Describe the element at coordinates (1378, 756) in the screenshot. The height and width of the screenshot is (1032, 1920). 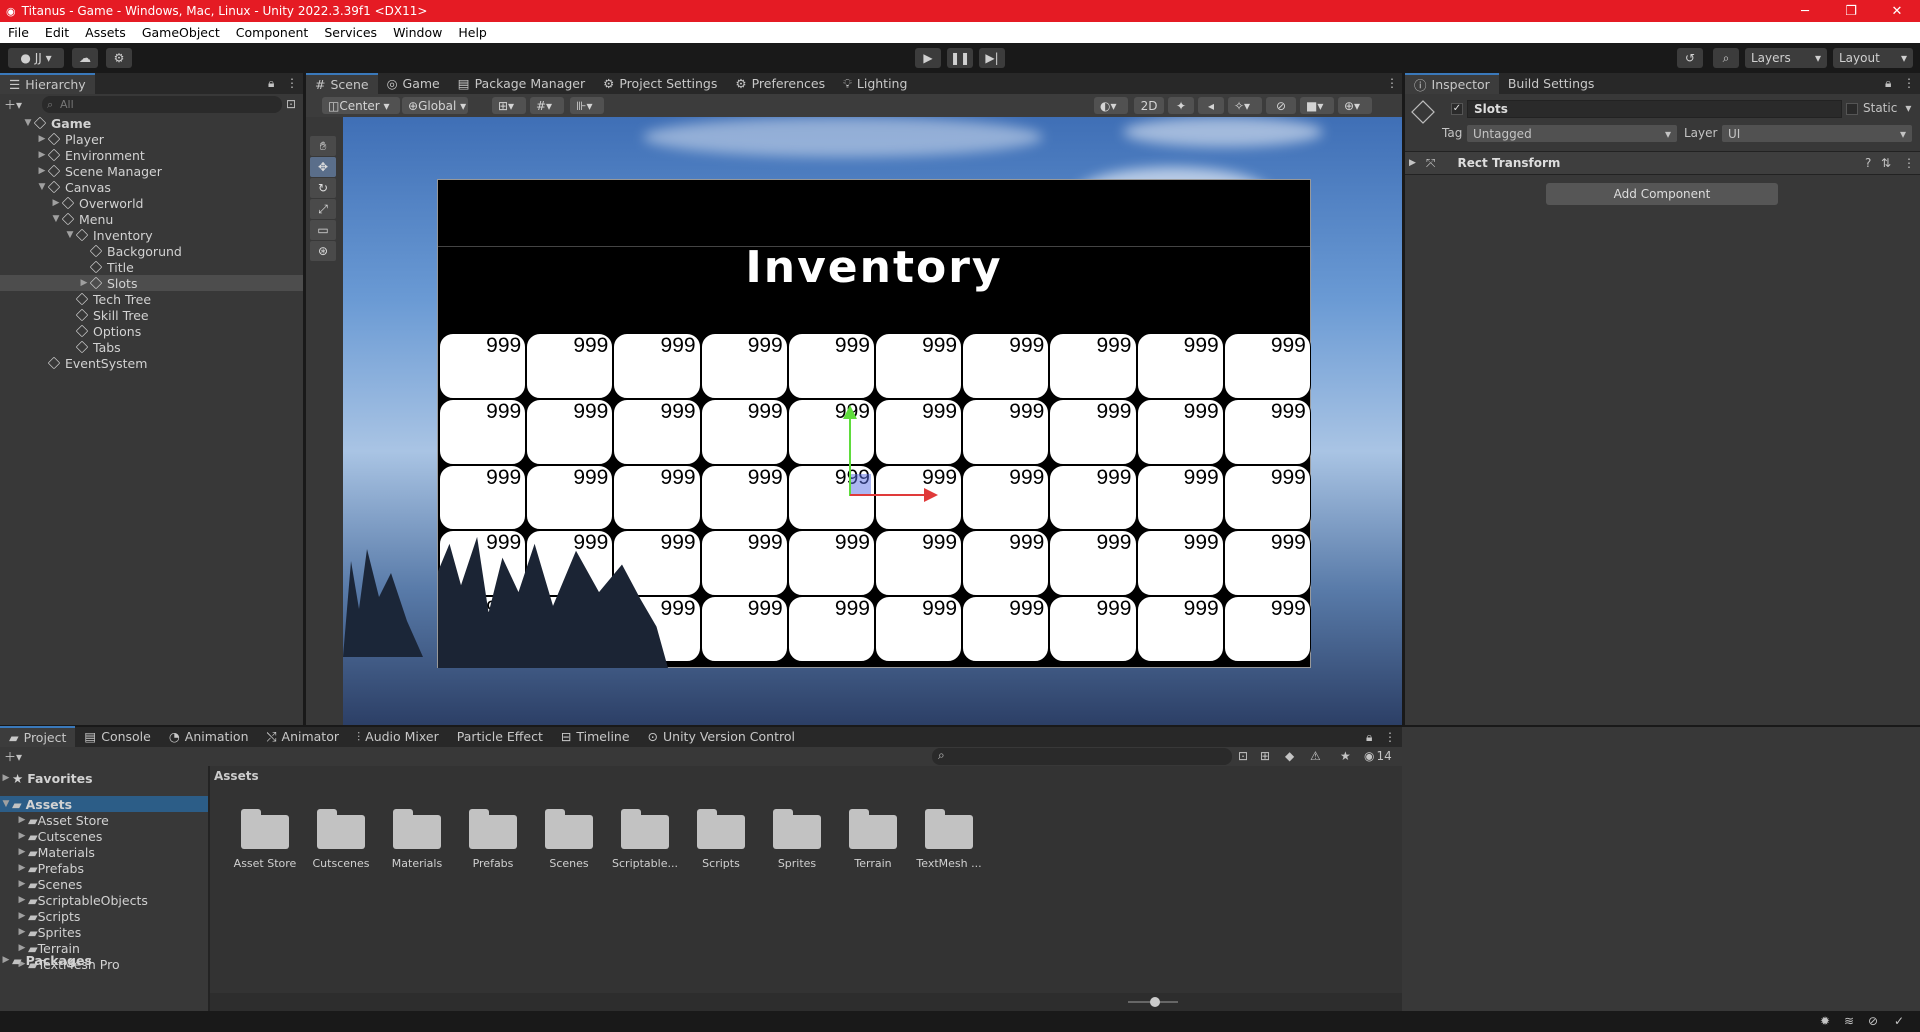
I see `hidden-packages-toggle: ◉ 14` at that location.